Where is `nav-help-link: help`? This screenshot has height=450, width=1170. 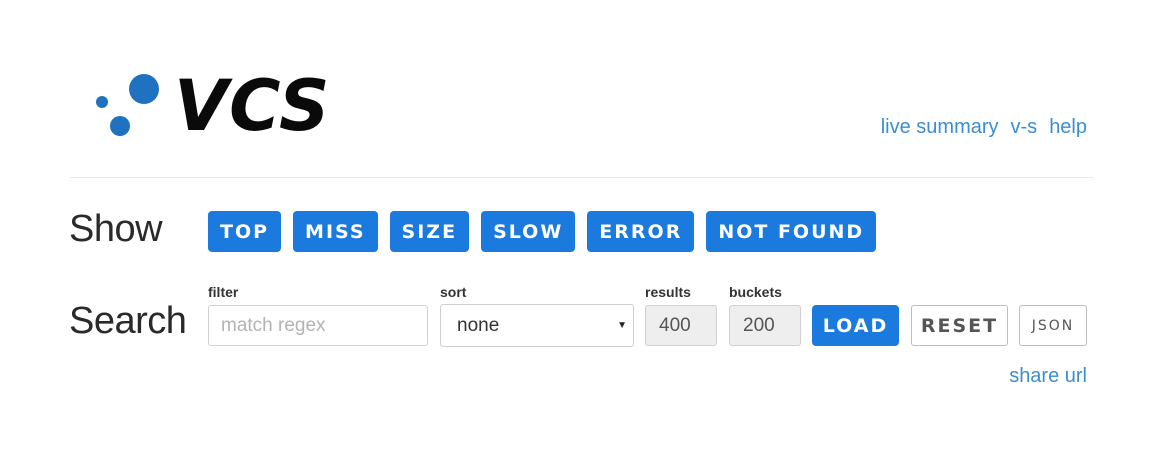 nav-help-link: help is located at coordinates (1068, 127).